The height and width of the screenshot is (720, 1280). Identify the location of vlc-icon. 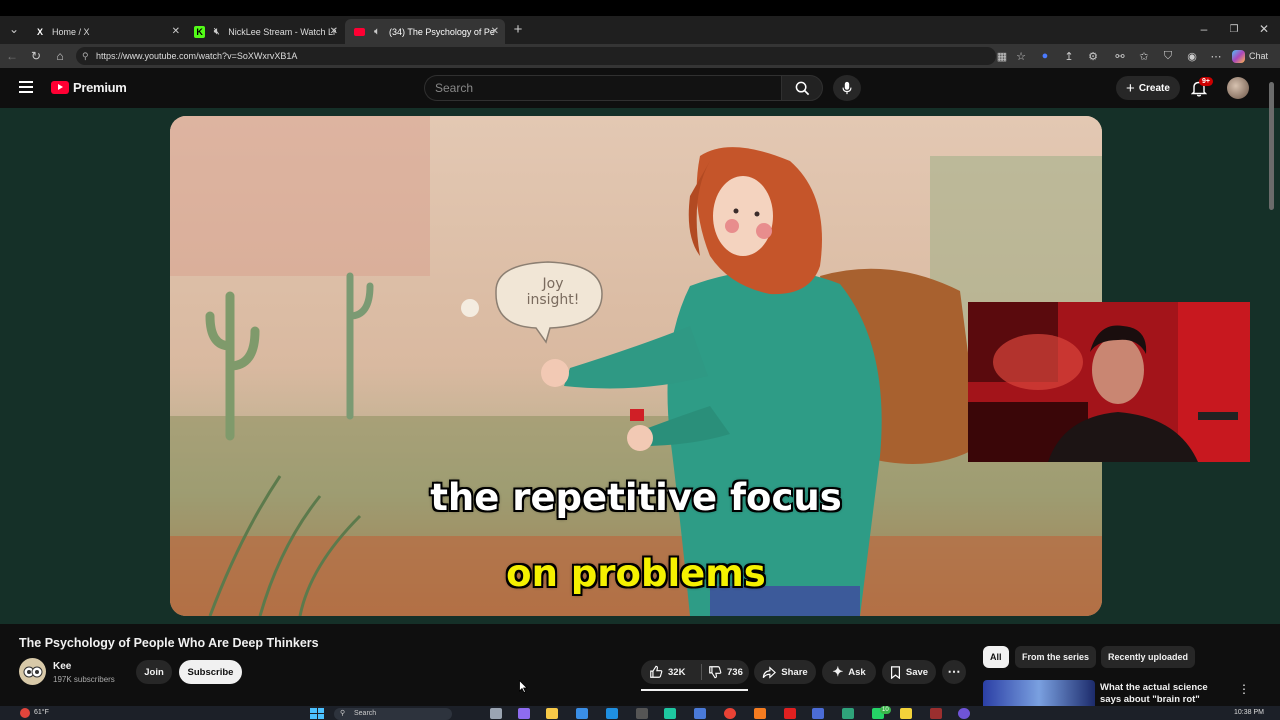
(760, 713).